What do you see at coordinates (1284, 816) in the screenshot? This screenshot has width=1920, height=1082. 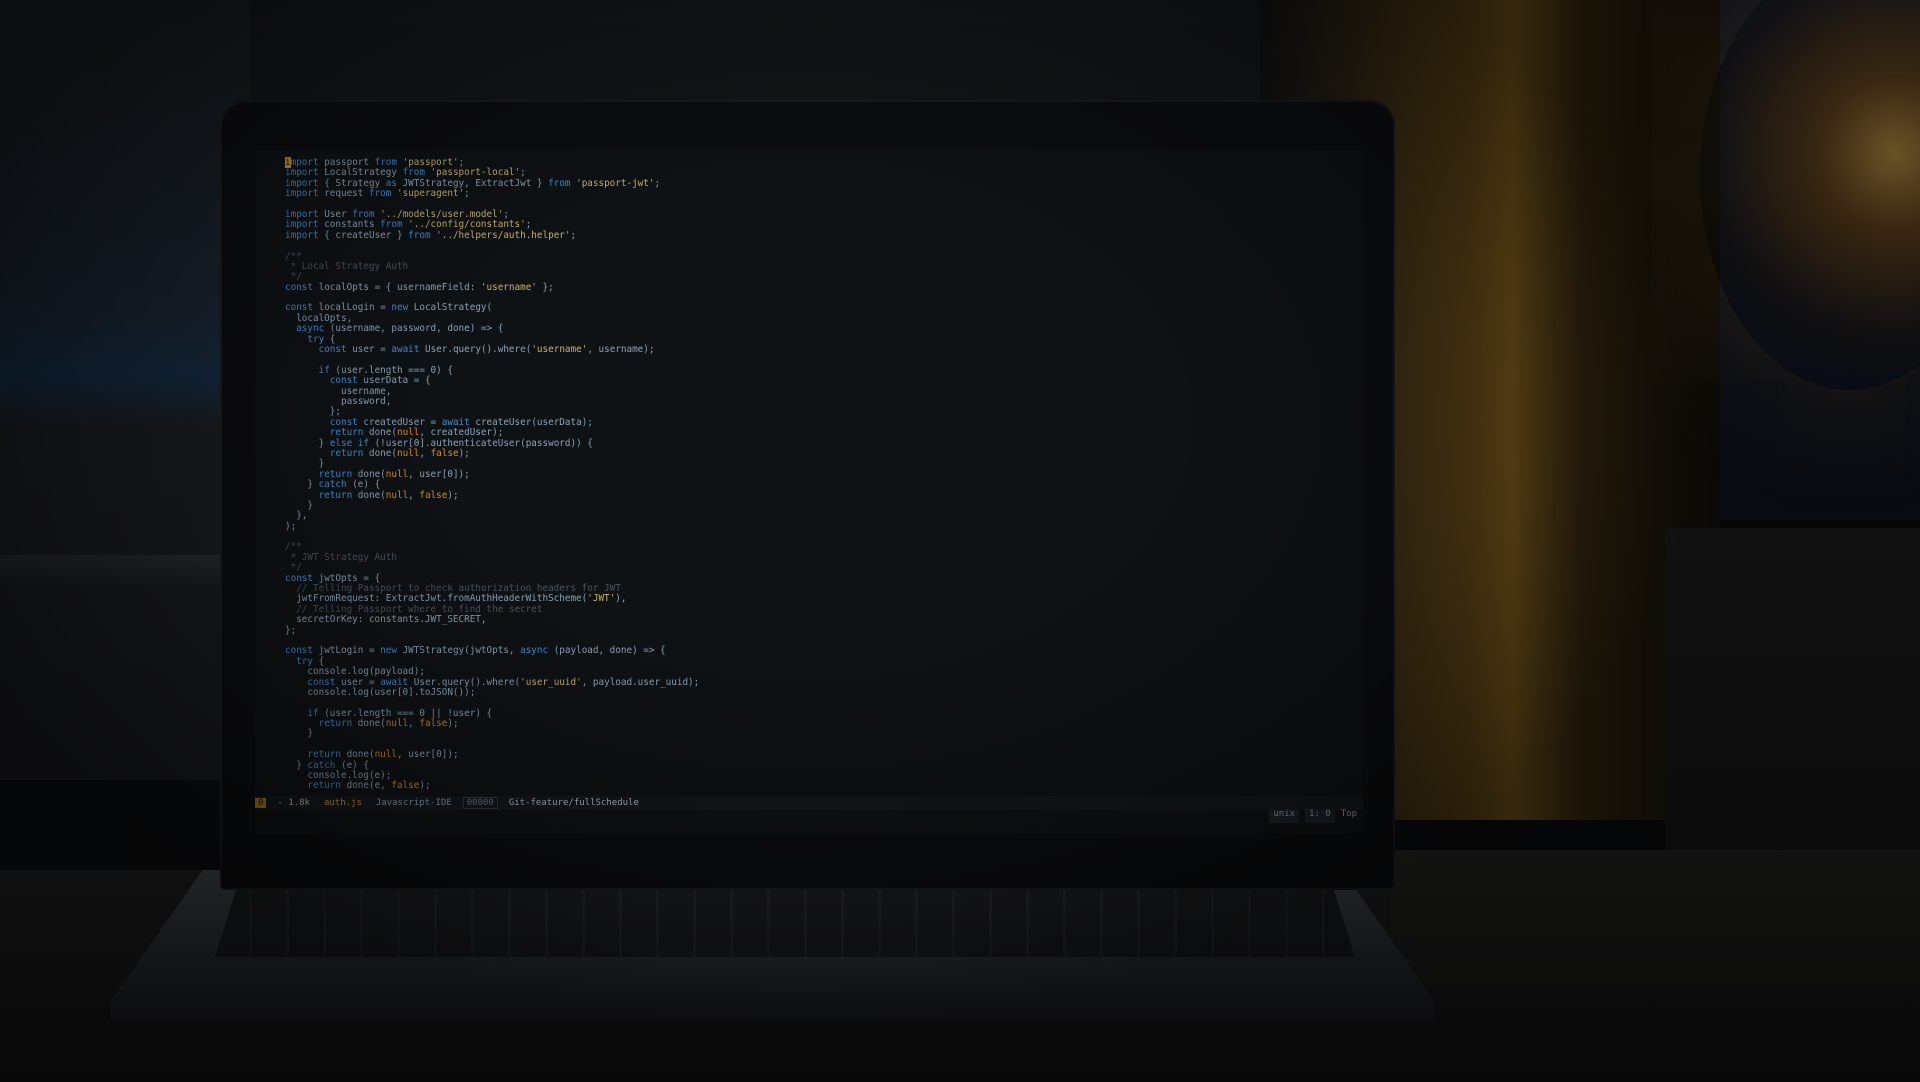 I see `status-encoding: unix` at bounding box center [1284, 816].